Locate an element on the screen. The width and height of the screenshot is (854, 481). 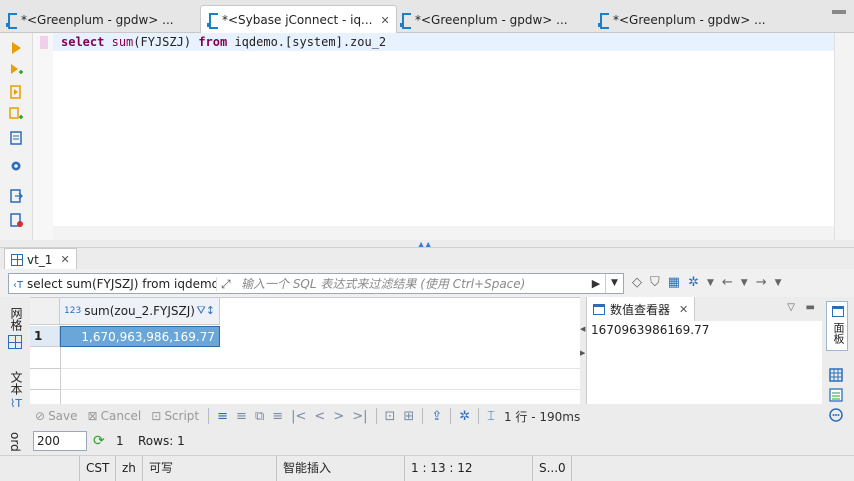
editor-horizontal-scrollbar is located at coordinates (443, 233).